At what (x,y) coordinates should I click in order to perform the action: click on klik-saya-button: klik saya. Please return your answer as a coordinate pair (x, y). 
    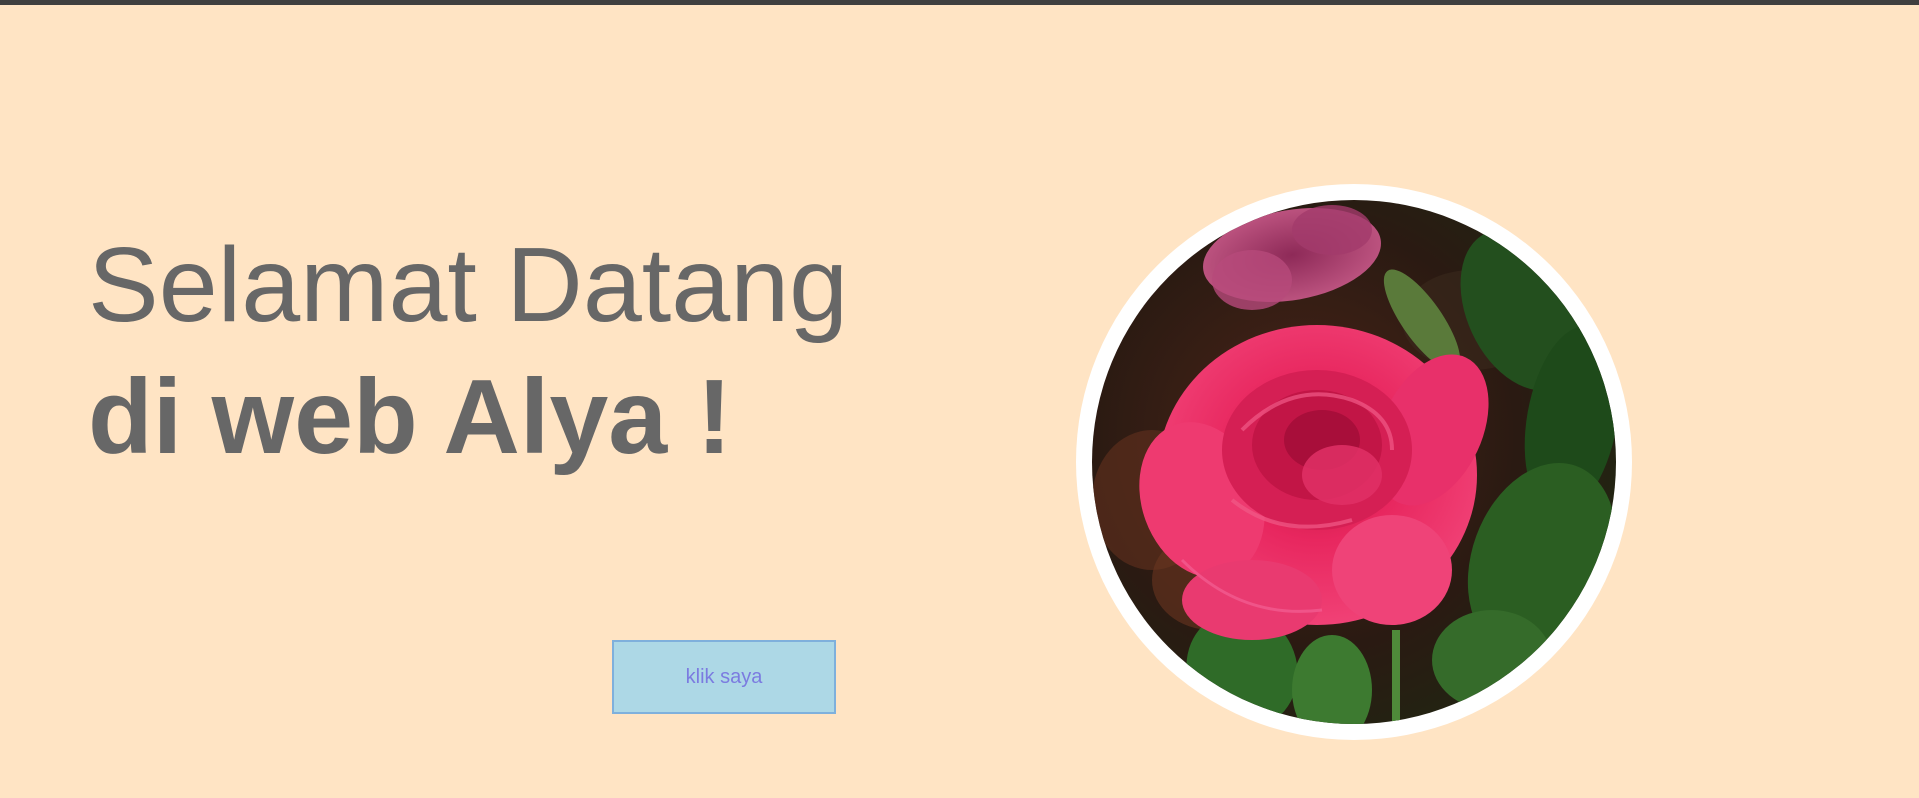
    Looking at the image, I should click on (724, 677).